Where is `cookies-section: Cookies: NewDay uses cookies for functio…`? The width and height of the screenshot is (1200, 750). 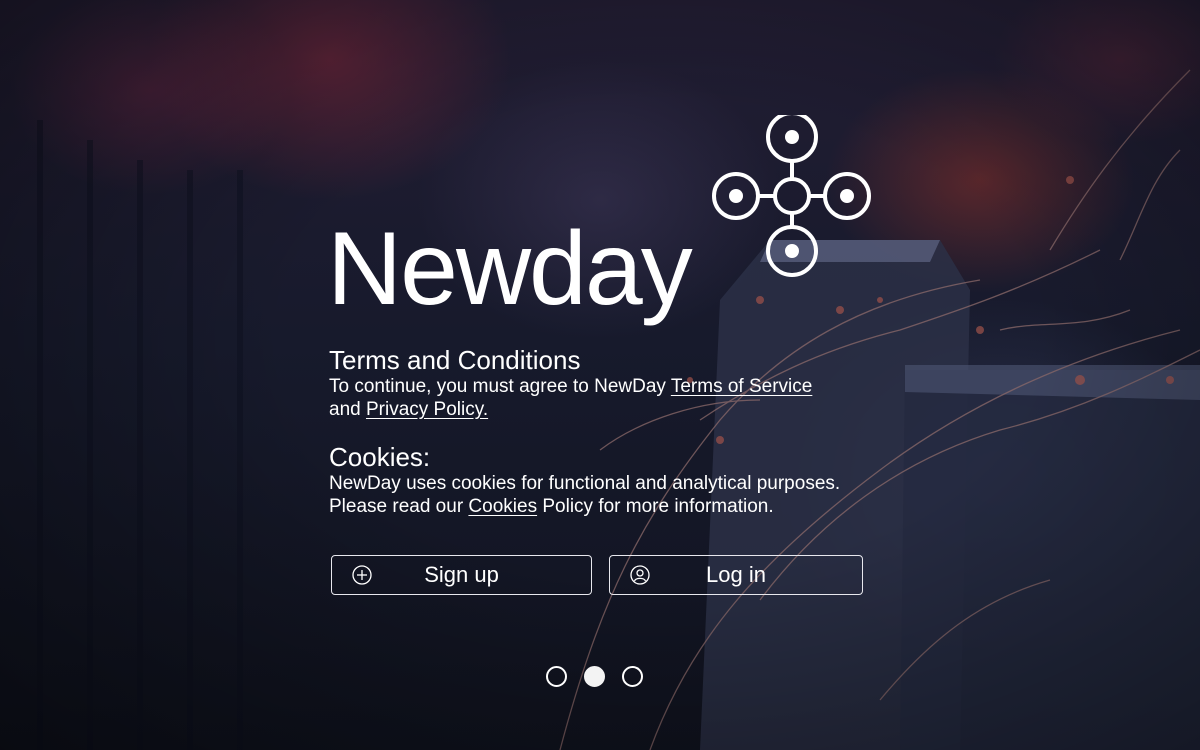 cookies-section: Cookies: NewDay uses cookies for functio… is located at coordinates (629, 480).